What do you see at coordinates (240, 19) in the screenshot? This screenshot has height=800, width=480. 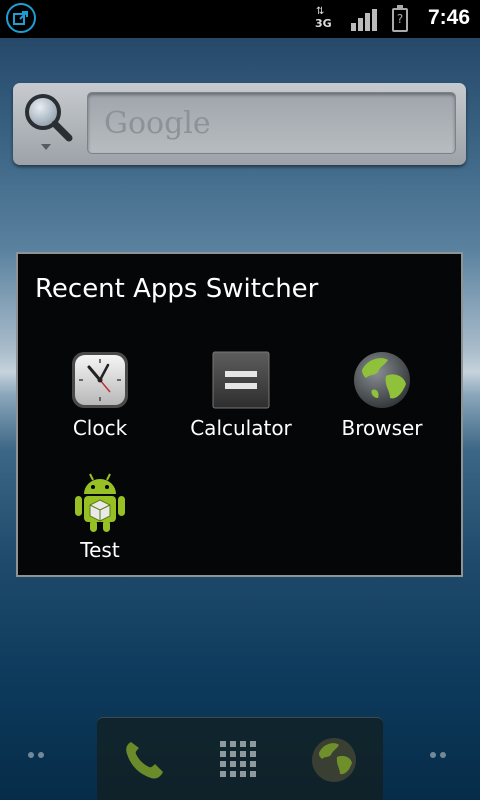 I see `status-bar: ⇅ 3G ? 7:46` at bounding box center [240, 19].